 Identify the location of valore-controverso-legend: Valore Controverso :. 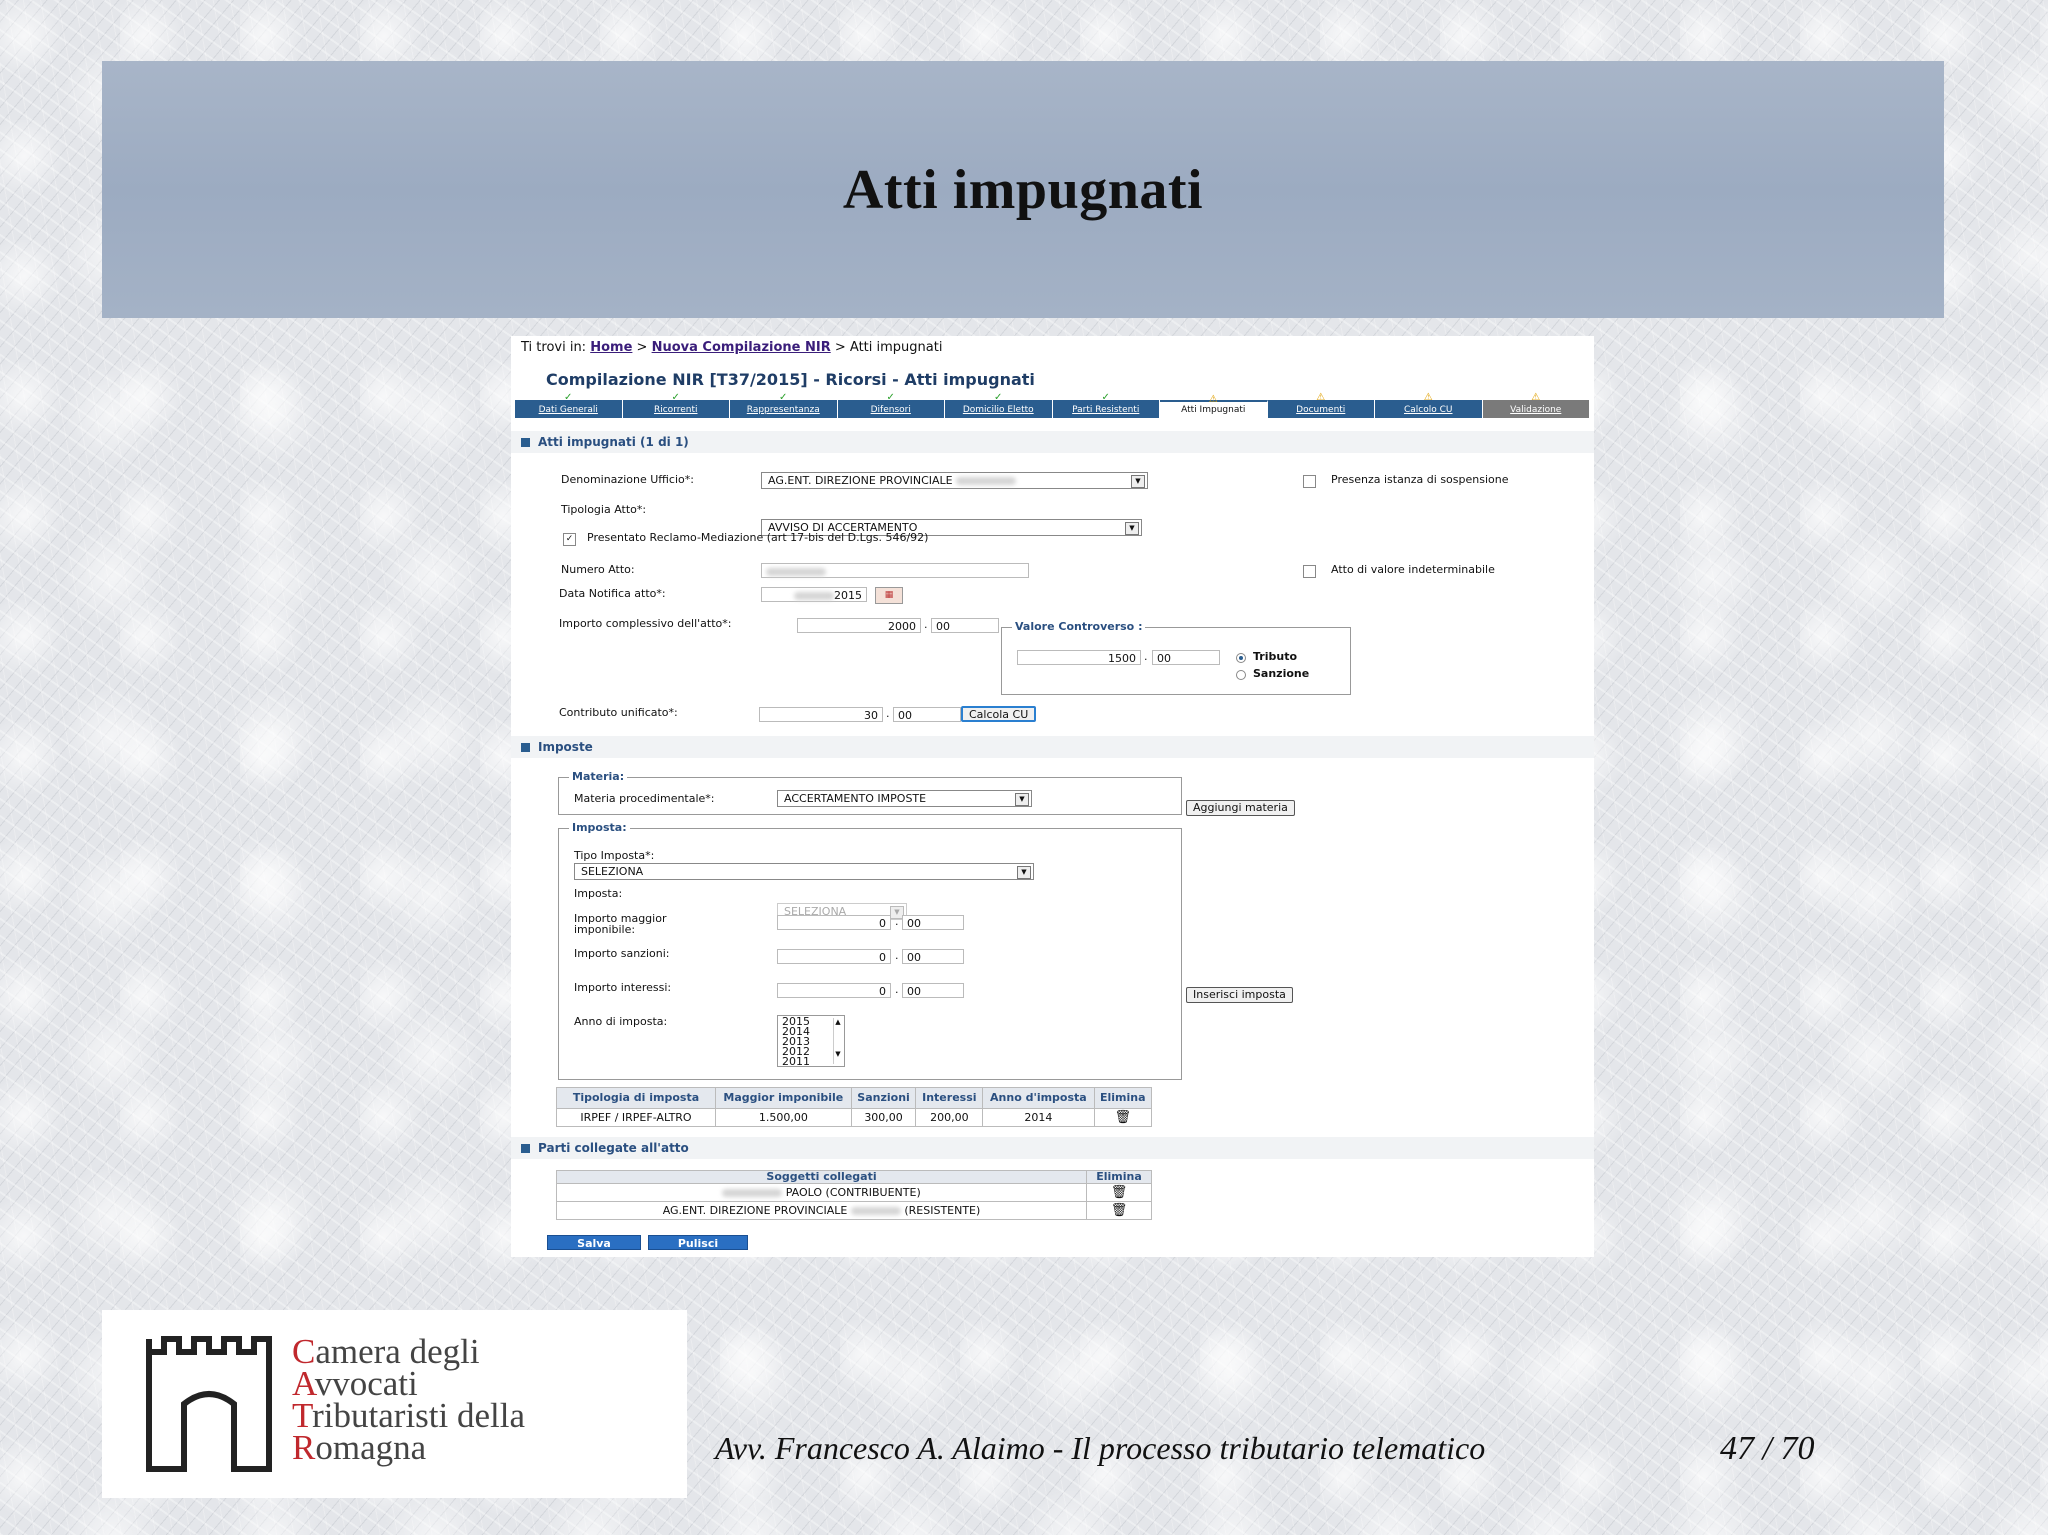
(1079, 626).